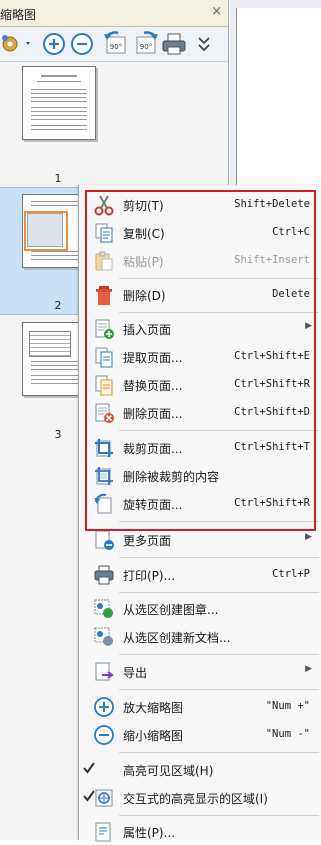  I want to click on copy-icon, so click(104, 233).